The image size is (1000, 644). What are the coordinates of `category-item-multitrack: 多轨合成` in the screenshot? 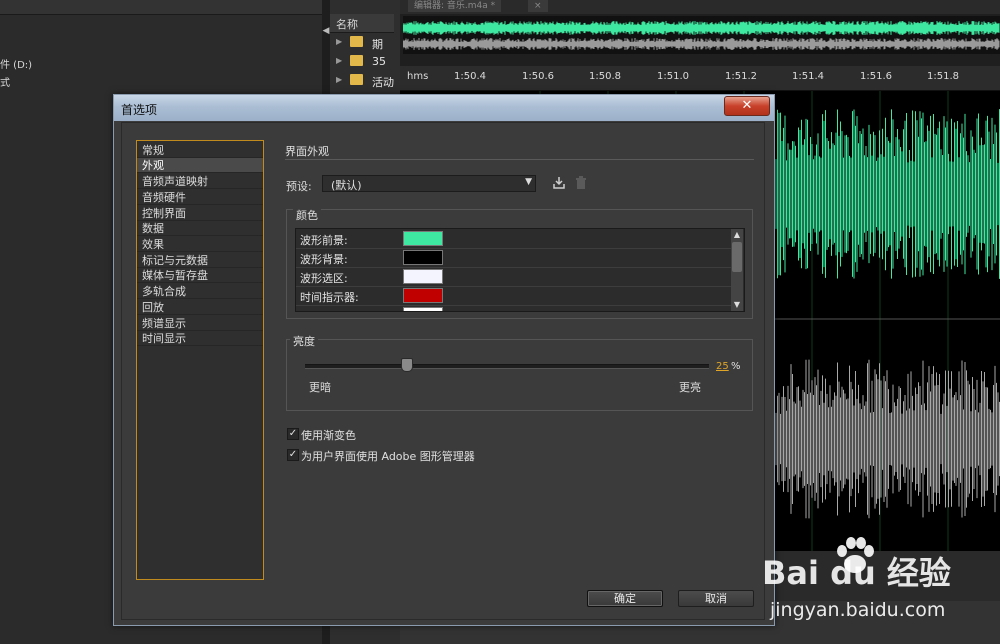 It's located at (200, 291).